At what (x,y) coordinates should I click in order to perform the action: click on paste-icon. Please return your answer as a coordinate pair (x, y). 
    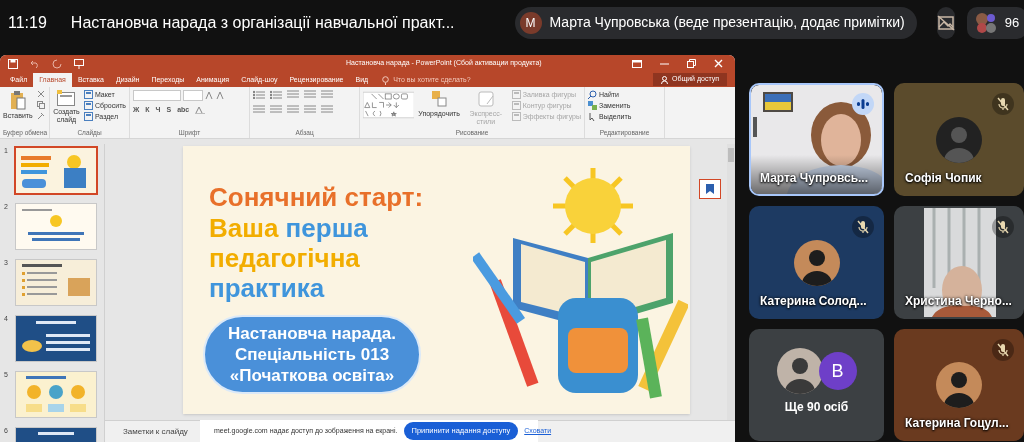
    Looking at the image, I should click on (17, 100).